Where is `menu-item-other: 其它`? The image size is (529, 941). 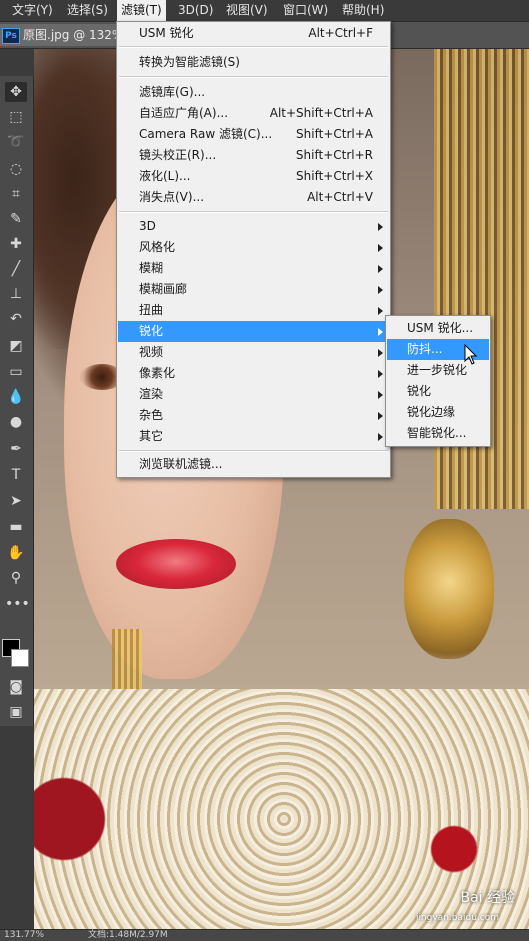
menu-item-other: 其它 is located at coordinates (253, 436).